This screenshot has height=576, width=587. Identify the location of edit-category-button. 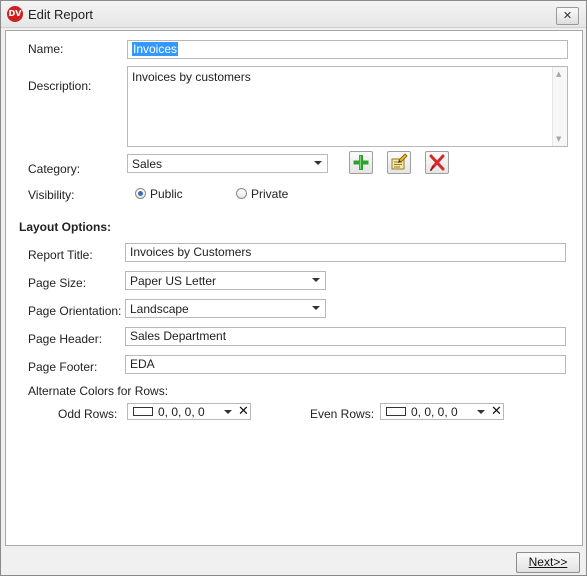
(399, 162).